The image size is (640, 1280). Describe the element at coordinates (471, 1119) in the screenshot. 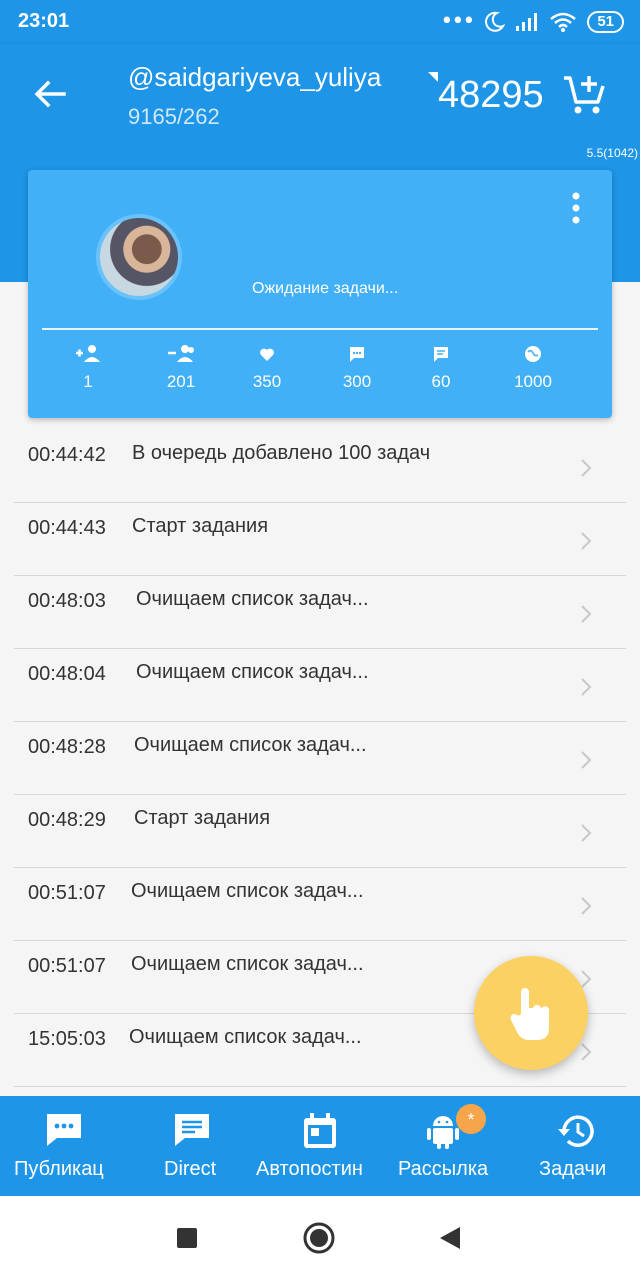

I see `notification-badge: *` at that location.